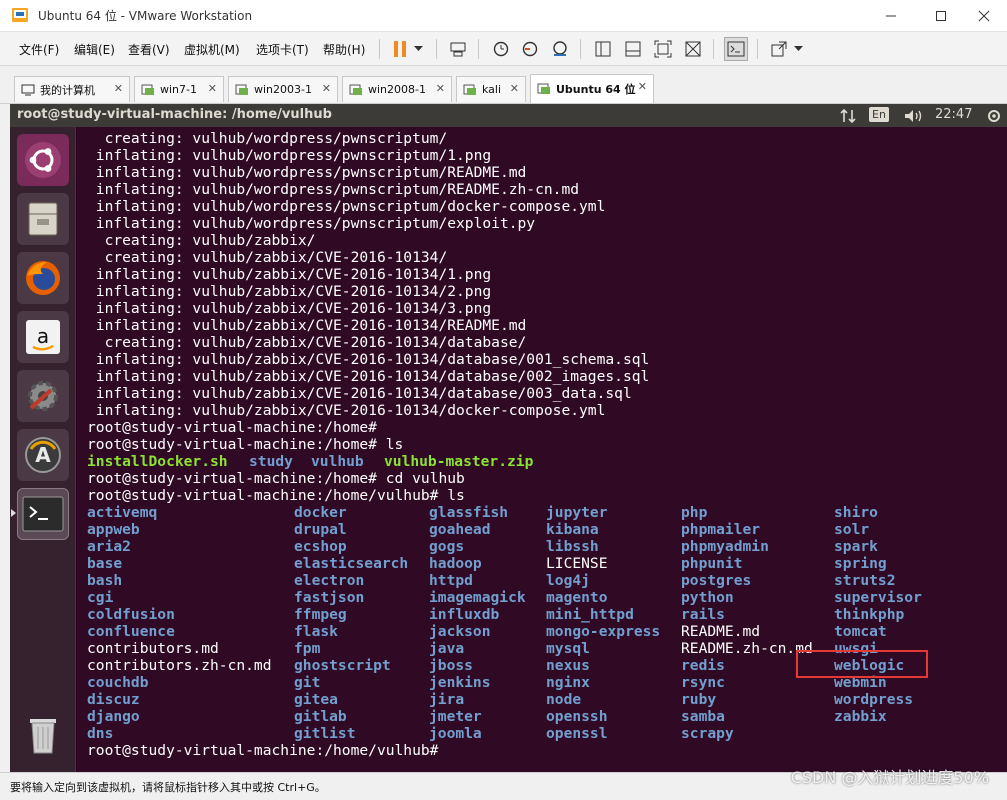 Image resolution: width=1007 pixels, height=800 pixels. I want to click on network-icon, so click(848, 116).